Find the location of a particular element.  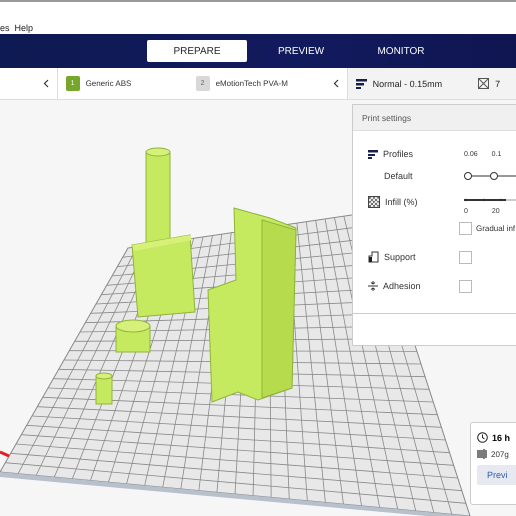

filament-icon is located at coordinates (482, 454).